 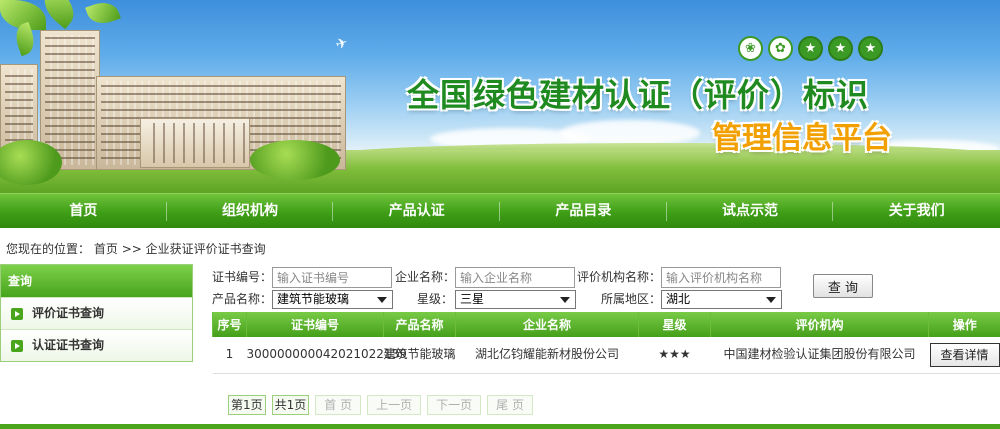 What do you see at coordinates (341, 44) in the screenshot?
I see `airplane-icon: ✈` at bounding box center [341, 44].